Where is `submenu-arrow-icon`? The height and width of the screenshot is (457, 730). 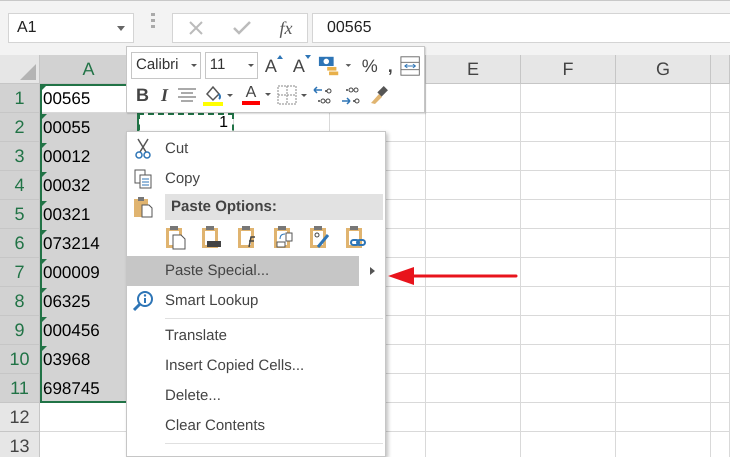 submenu-arrow-icon is located at coordinates (372, 271).